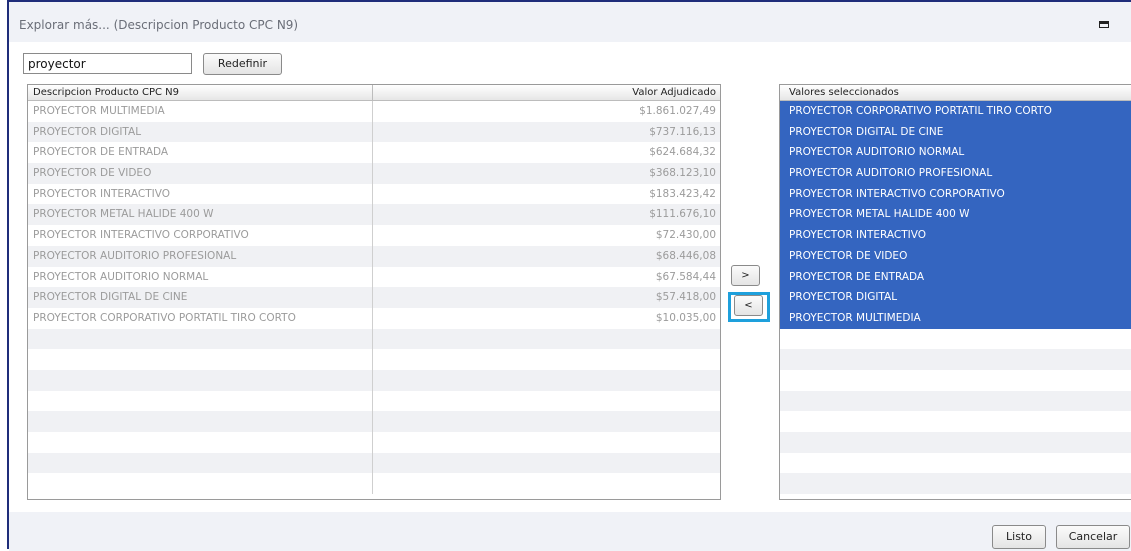 The height and width of the screenshot is (551, 1131). Describe the element at coordinates (685, 276) in the screenshot. I see `cell-value: $67.584,44` at that location.